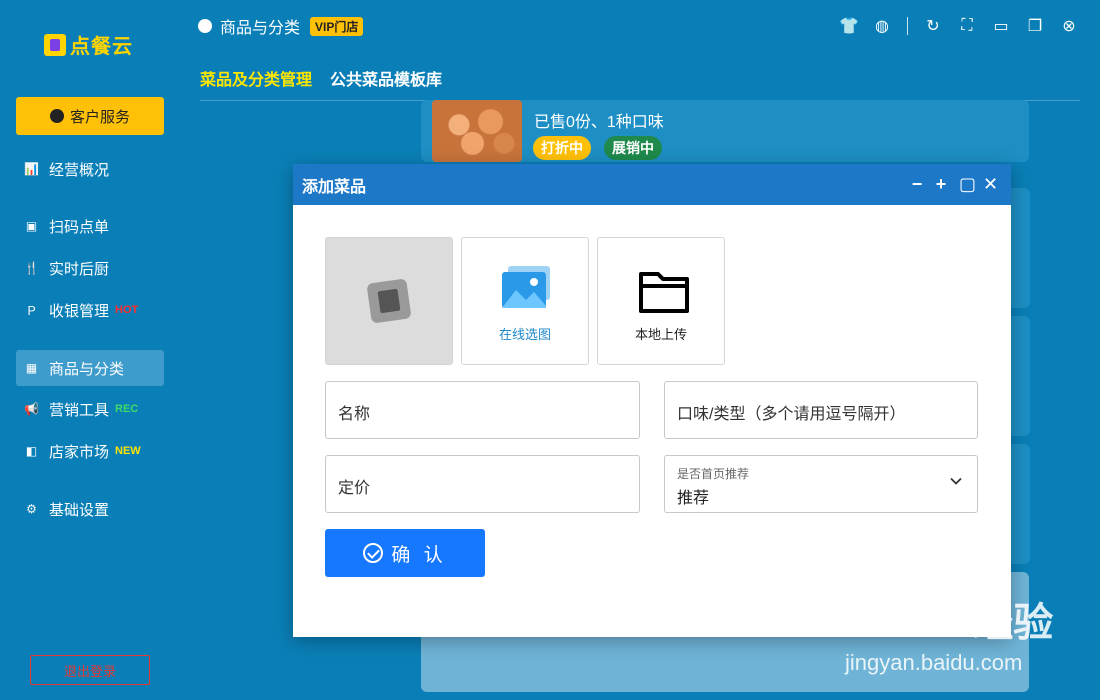 This screenshot has height=700, width=1100. I want to click on name-placeholder: 名称, so click(354, 414).